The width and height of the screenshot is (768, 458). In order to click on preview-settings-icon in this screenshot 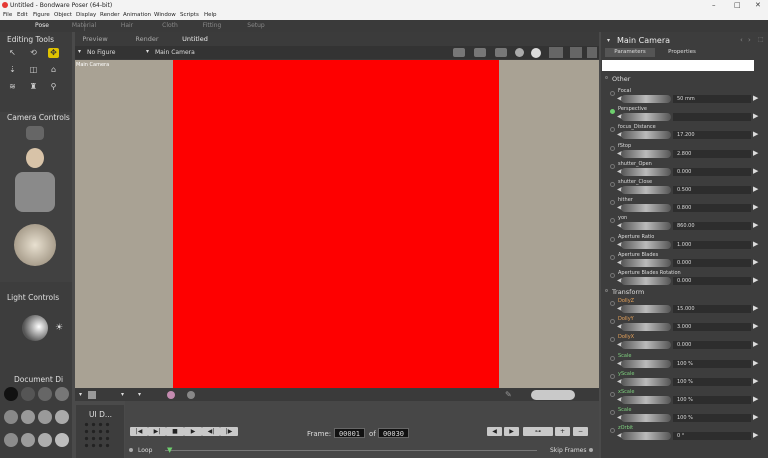, I will do `click(556, 52)`.